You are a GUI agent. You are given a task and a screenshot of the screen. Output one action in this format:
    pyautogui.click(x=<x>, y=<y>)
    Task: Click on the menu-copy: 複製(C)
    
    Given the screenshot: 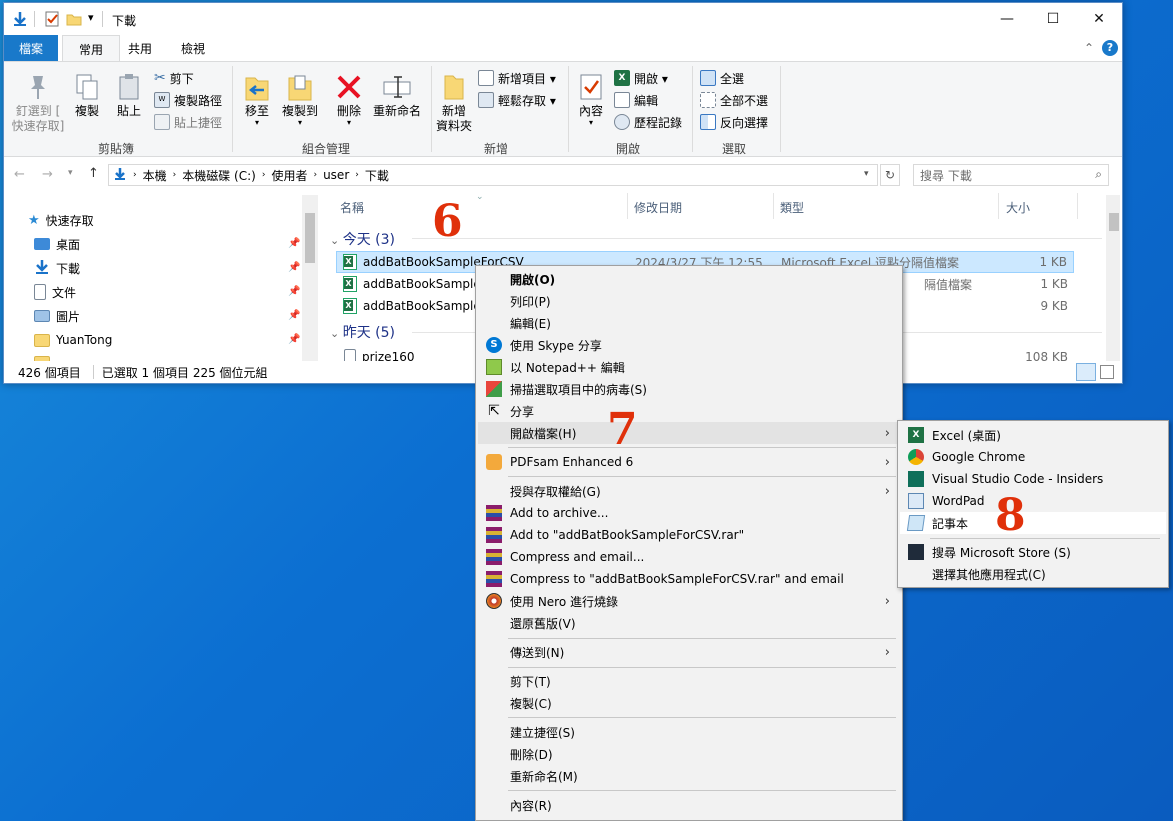 What is the action you would take?
    pyautogui.click(x=689, y=703)
    